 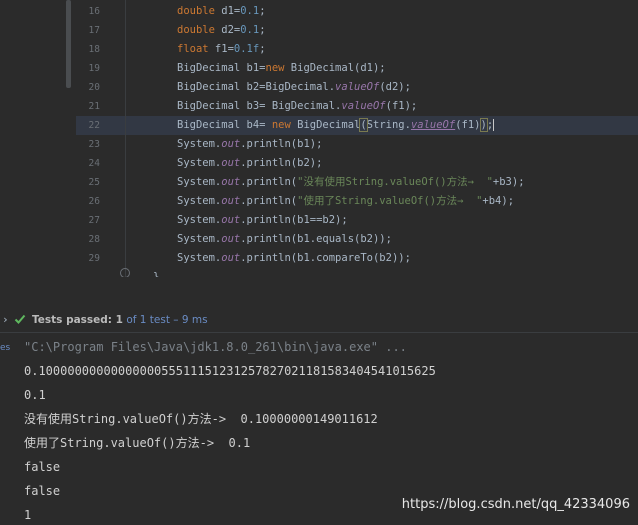 I want to click on text-caret, so click(x=494, y=125).